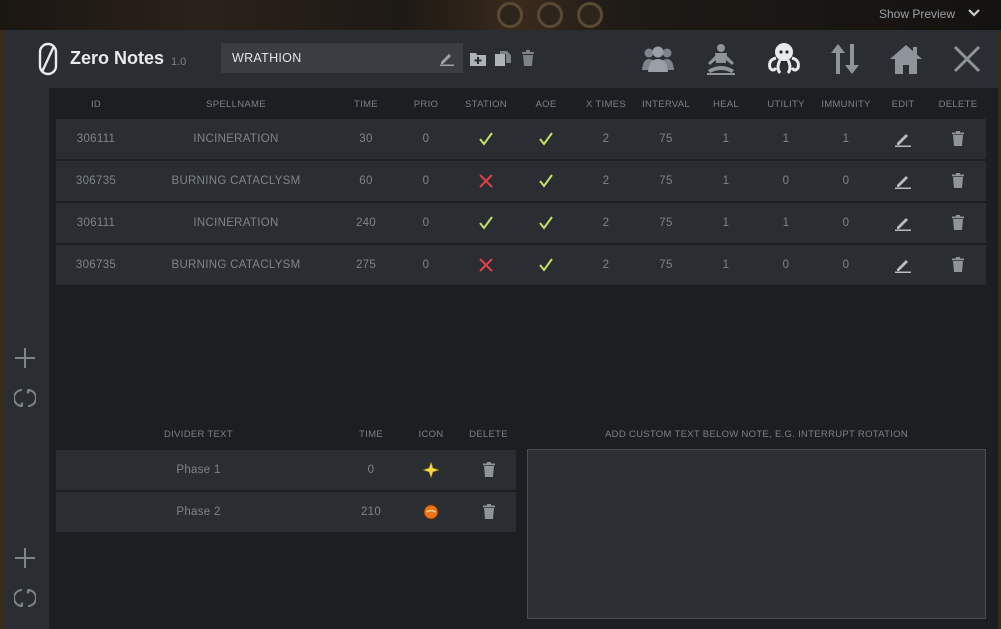  I want to click on chevron-down-icon, so click(974, 14).